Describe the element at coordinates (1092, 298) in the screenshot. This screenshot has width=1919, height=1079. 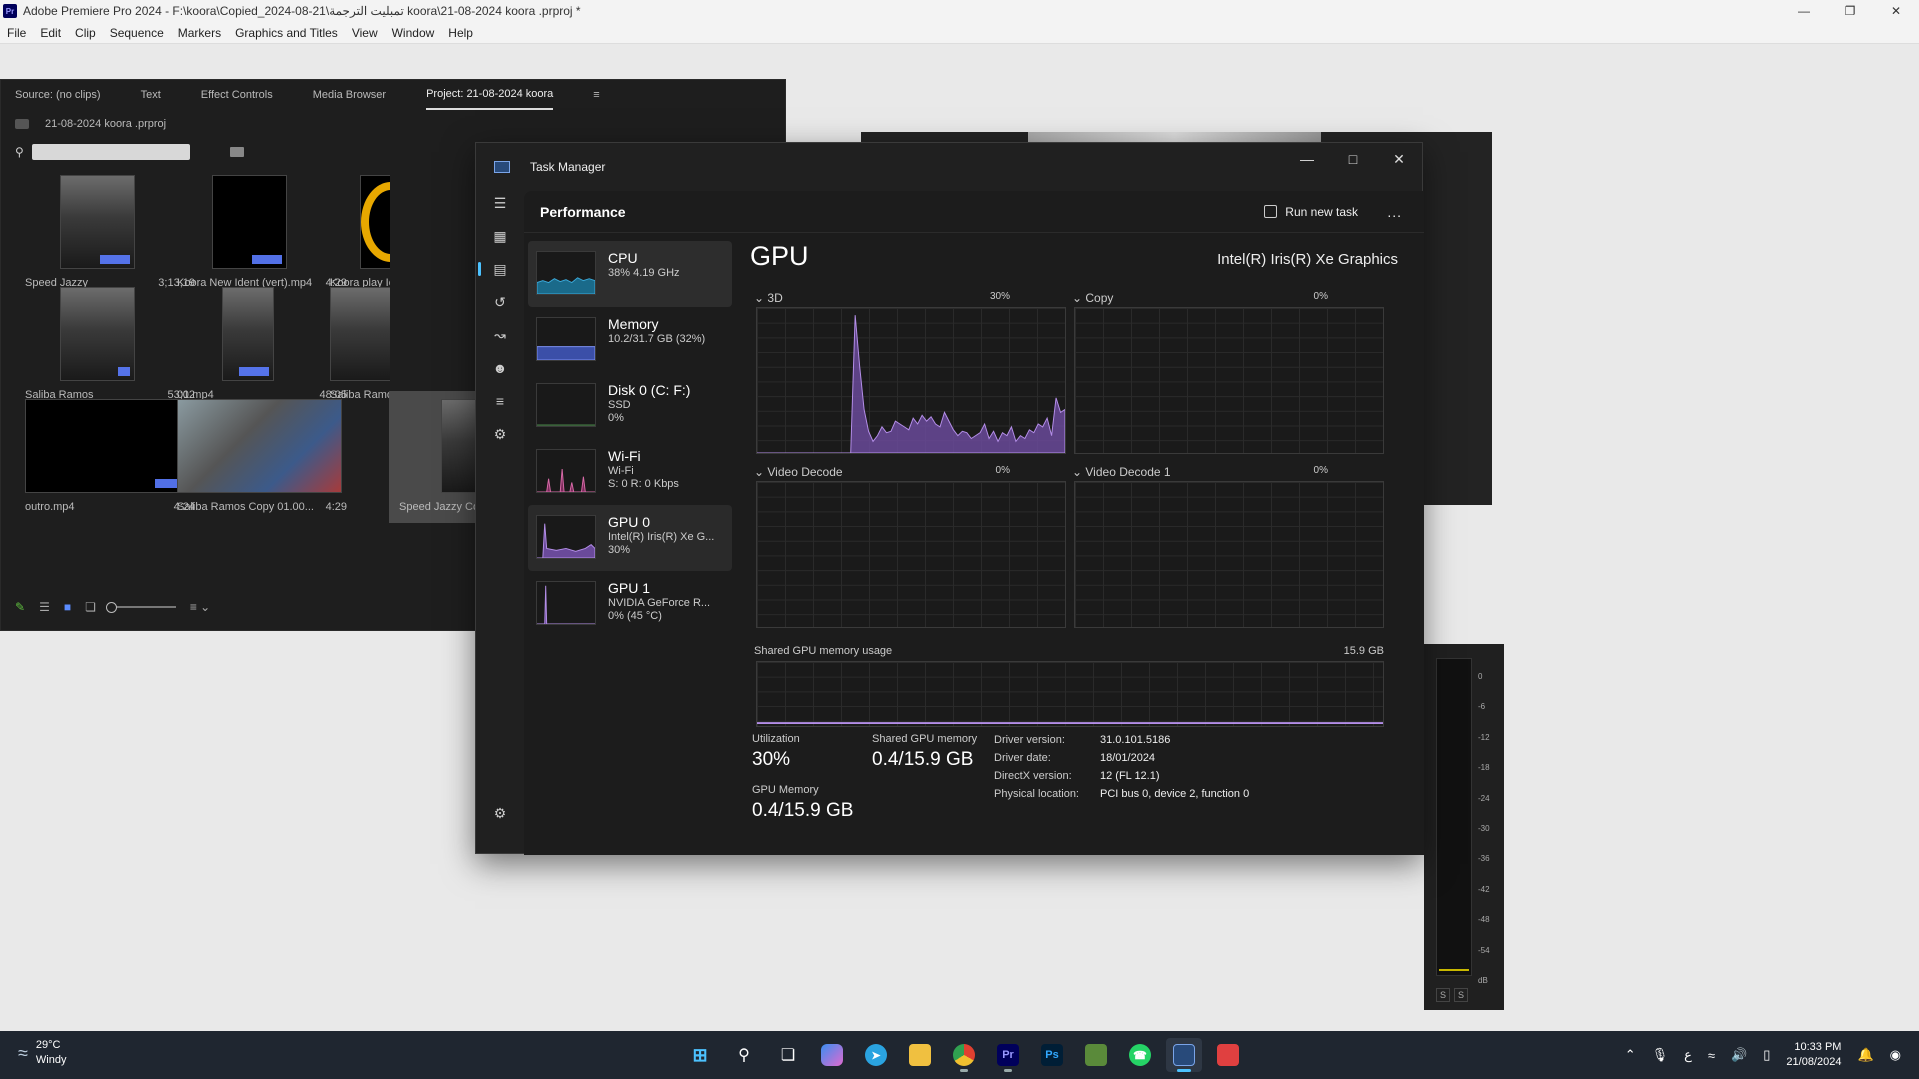
I see `engine-dropdown-copy: ⌄ Copy` at that location.